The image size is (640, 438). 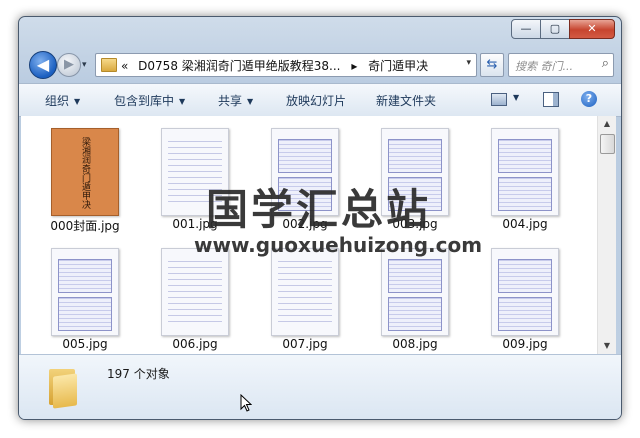 I want to click on new-folder-button: 新建文件夹, so click(x=406, y=100).